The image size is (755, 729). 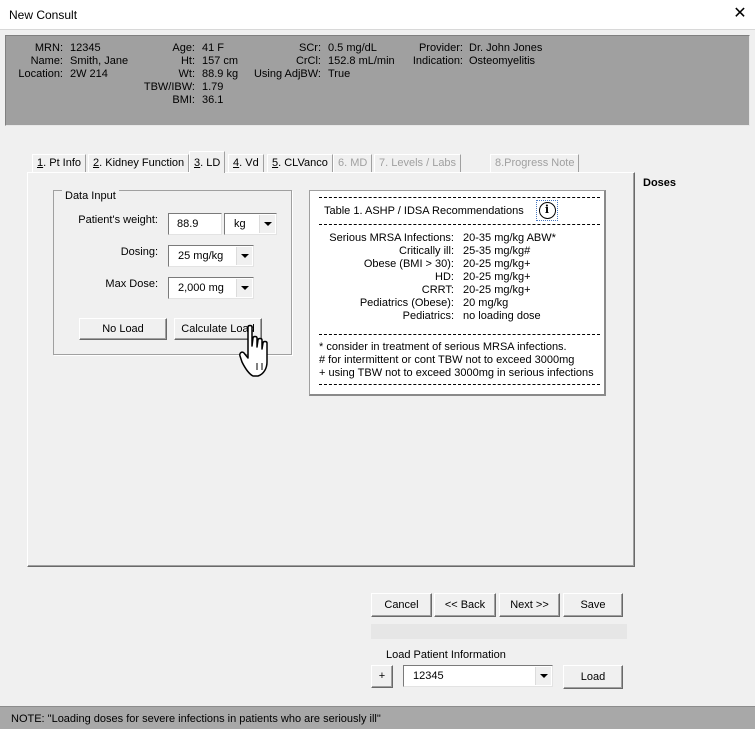 I want to click on rec-row-value: 25-35 mg/kg#, so click(x=497, y=251).